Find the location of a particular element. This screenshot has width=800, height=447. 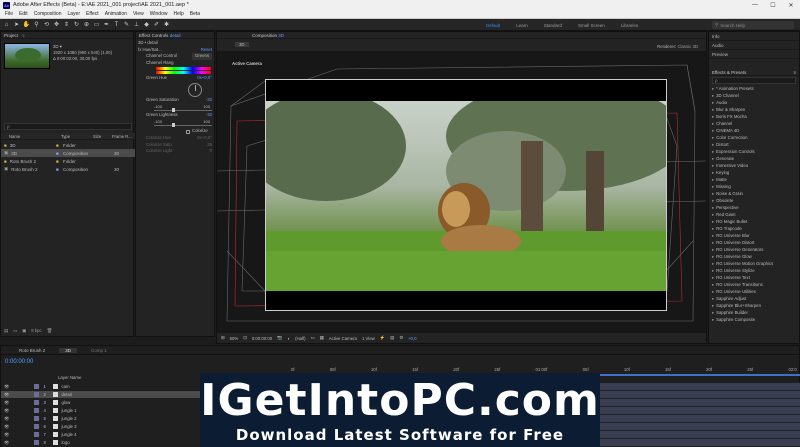

menu-animation: Animation is located at coordinates (116, 14).